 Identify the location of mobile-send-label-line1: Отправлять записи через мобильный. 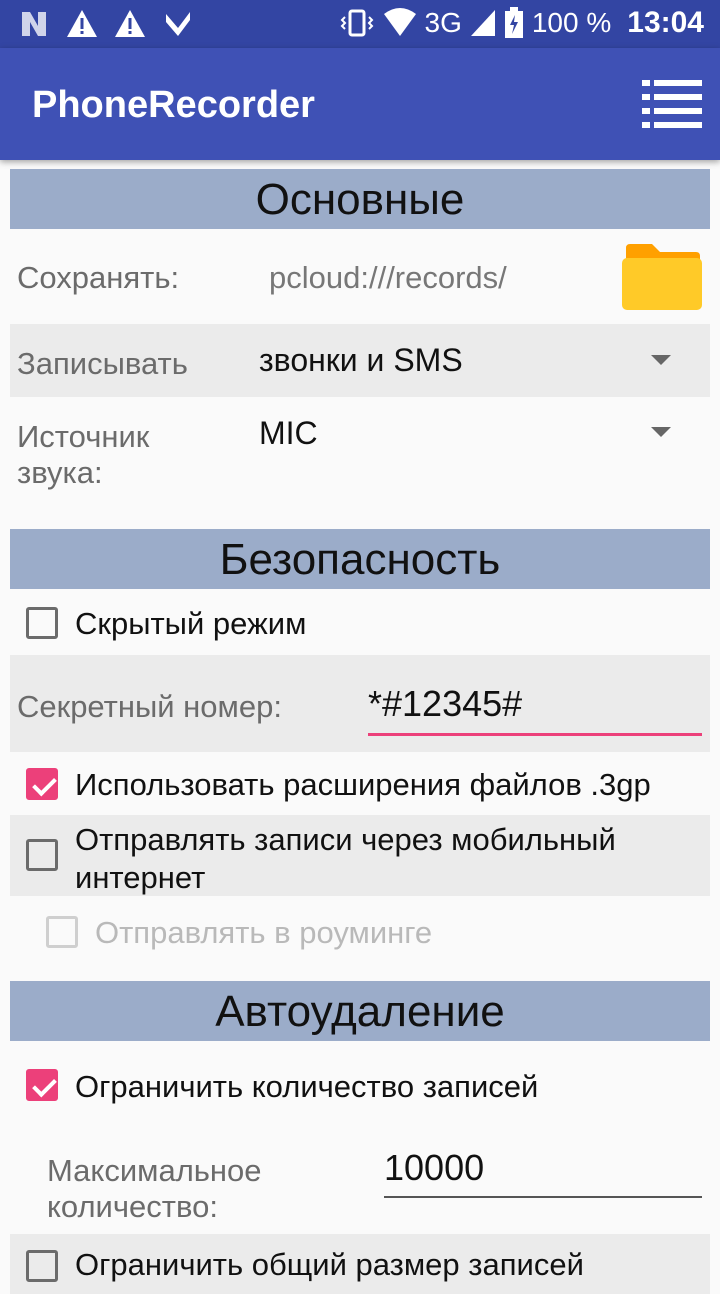
(345, 839).